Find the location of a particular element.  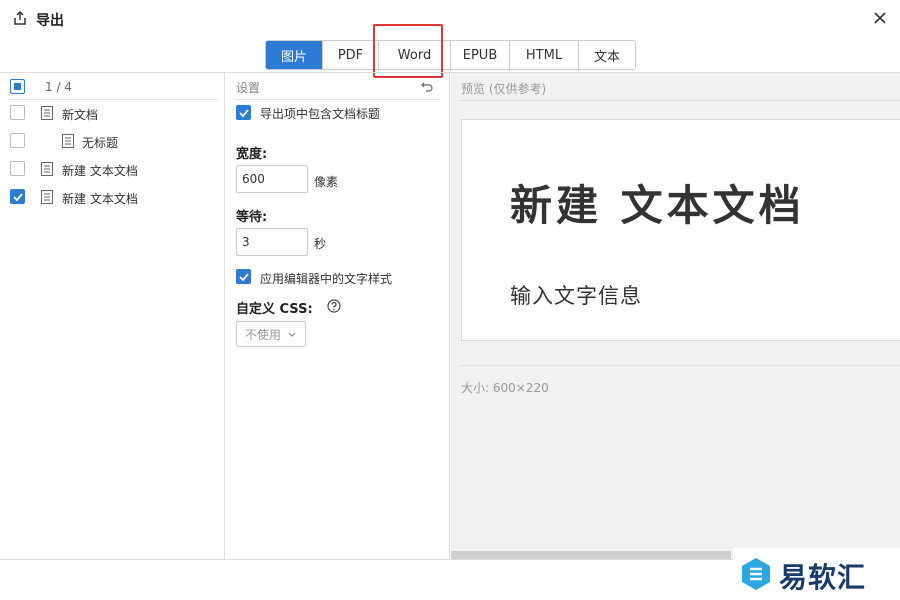

custom-css-value: 不使用 is located at coordinates (263, 334).